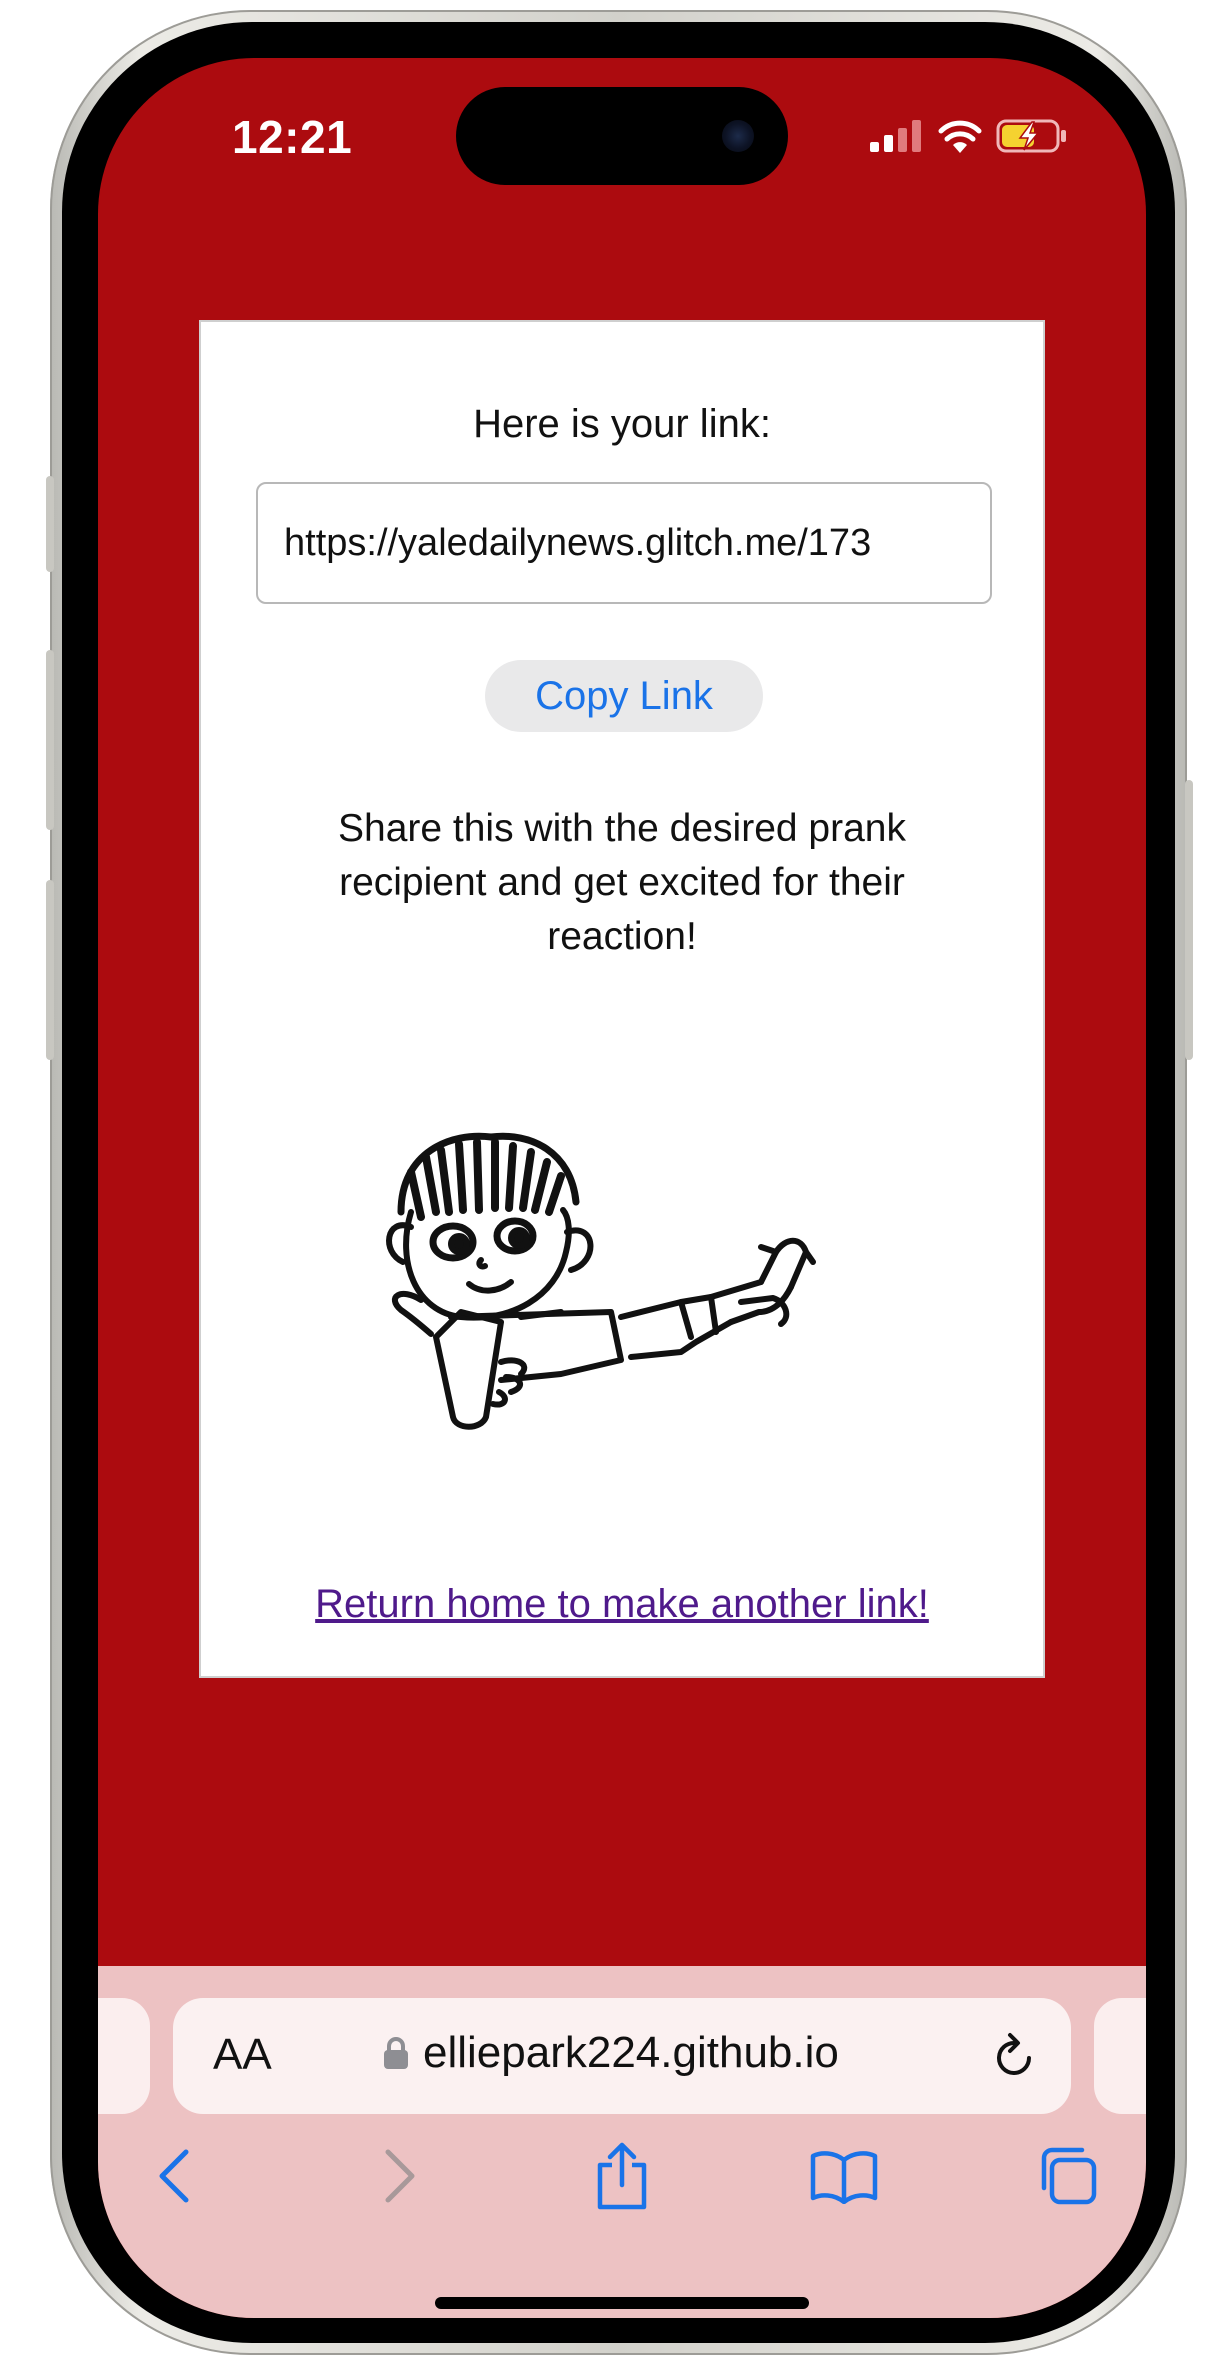 The width and height of the screenshot is (1213, 2362). I want to click on address-bar: AA elliepark224.github.io, so click(622, 2056).